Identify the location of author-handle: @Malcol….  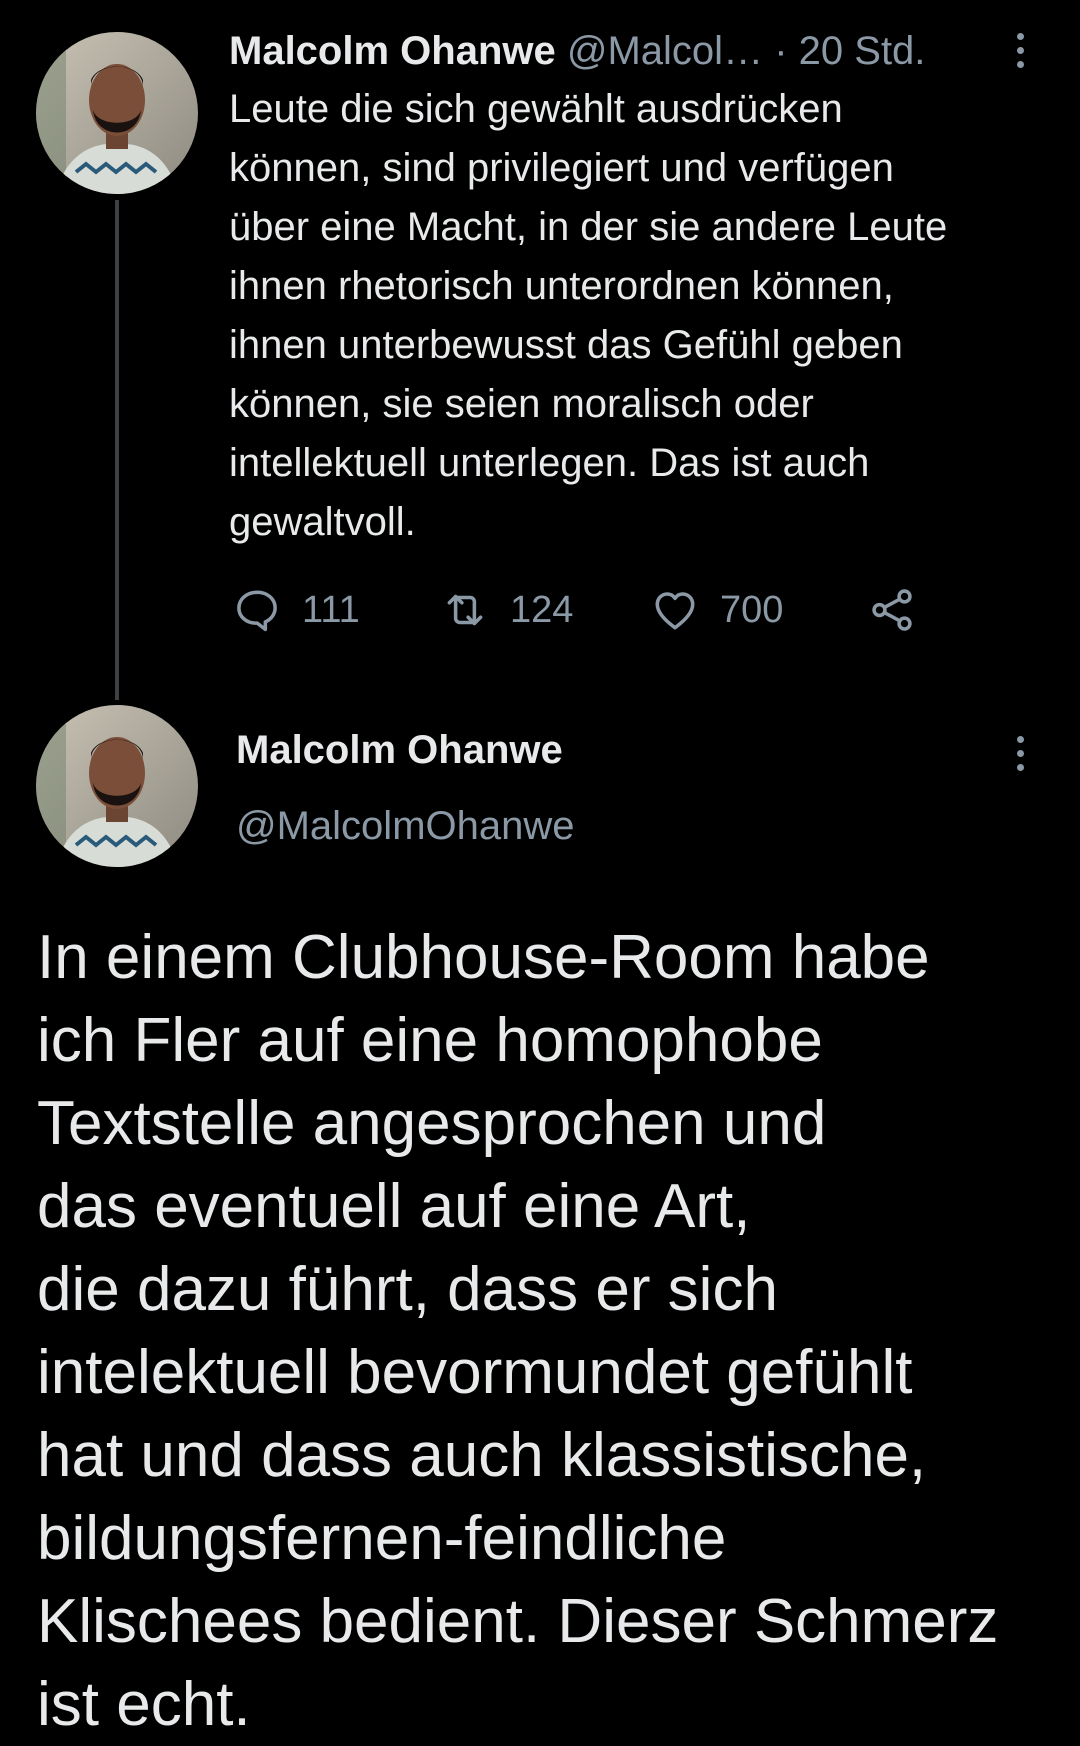
(665, 51).